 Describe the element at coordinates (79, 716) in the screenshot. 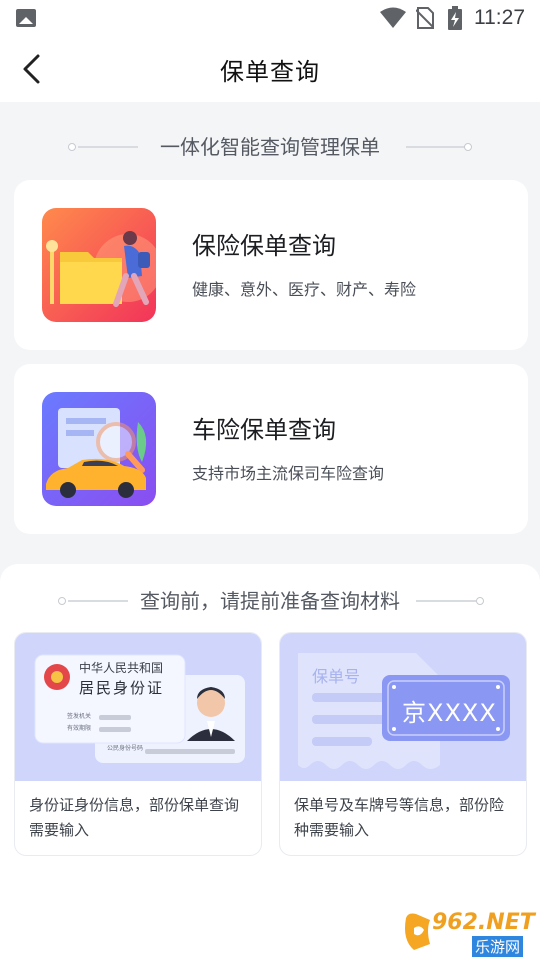

I see `id-card-authority-label: 签发机关` at that location.